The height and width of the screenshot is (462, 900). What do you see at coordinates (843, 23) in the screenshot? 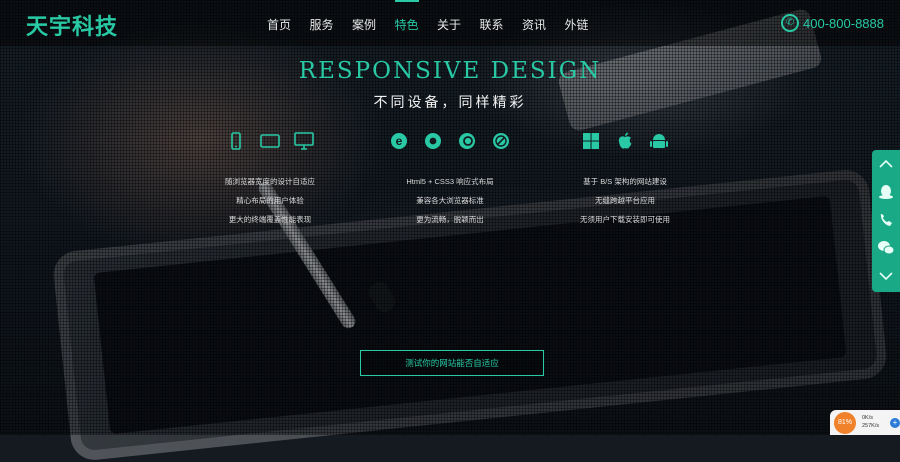
I see `phone-number: 400-800-8888` at bounding box center [843, 23].